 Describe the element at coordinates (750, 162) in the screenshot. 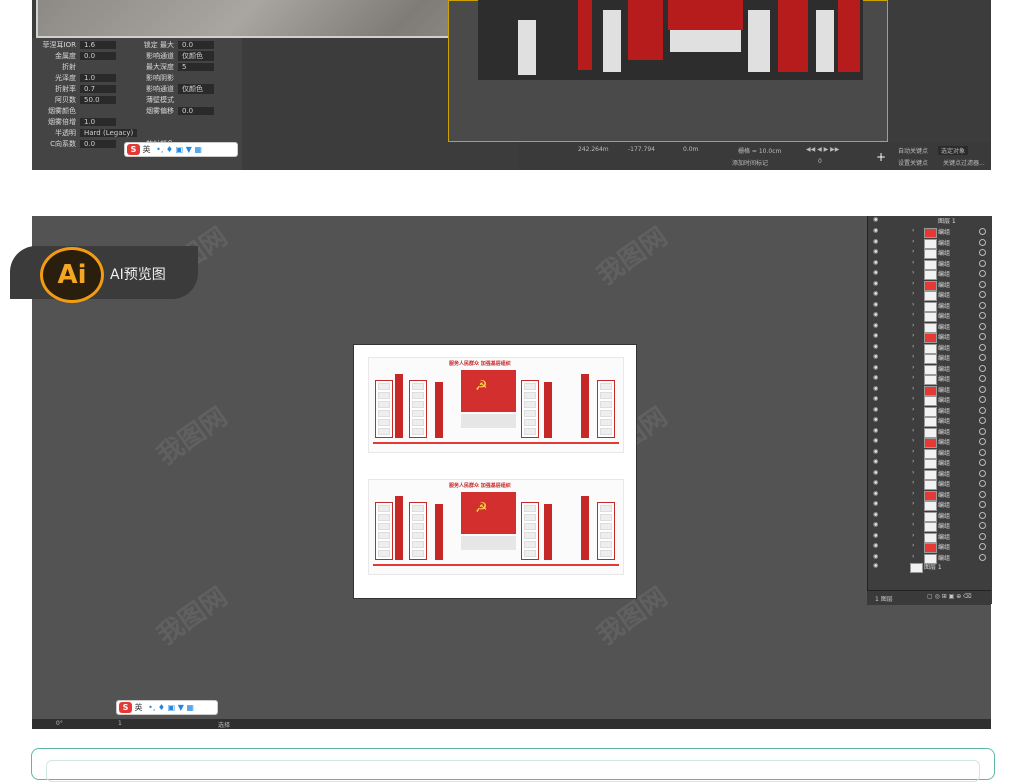

I see `add-time-tag-button: 添加时间标记` at that location.